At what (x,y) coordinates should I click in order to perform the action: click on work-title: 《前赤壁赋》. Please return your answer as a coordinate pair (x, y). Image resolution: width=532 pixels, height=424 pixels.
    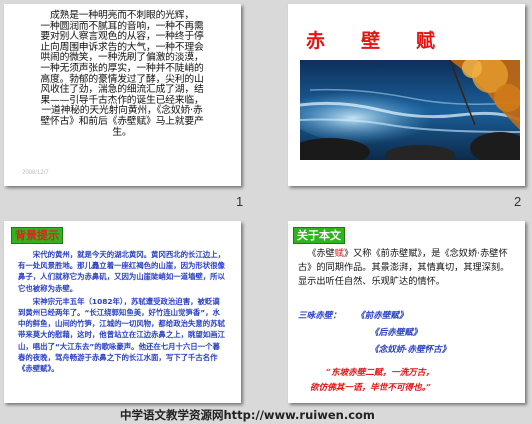
    Looking at the image, I should click on (382, 316).